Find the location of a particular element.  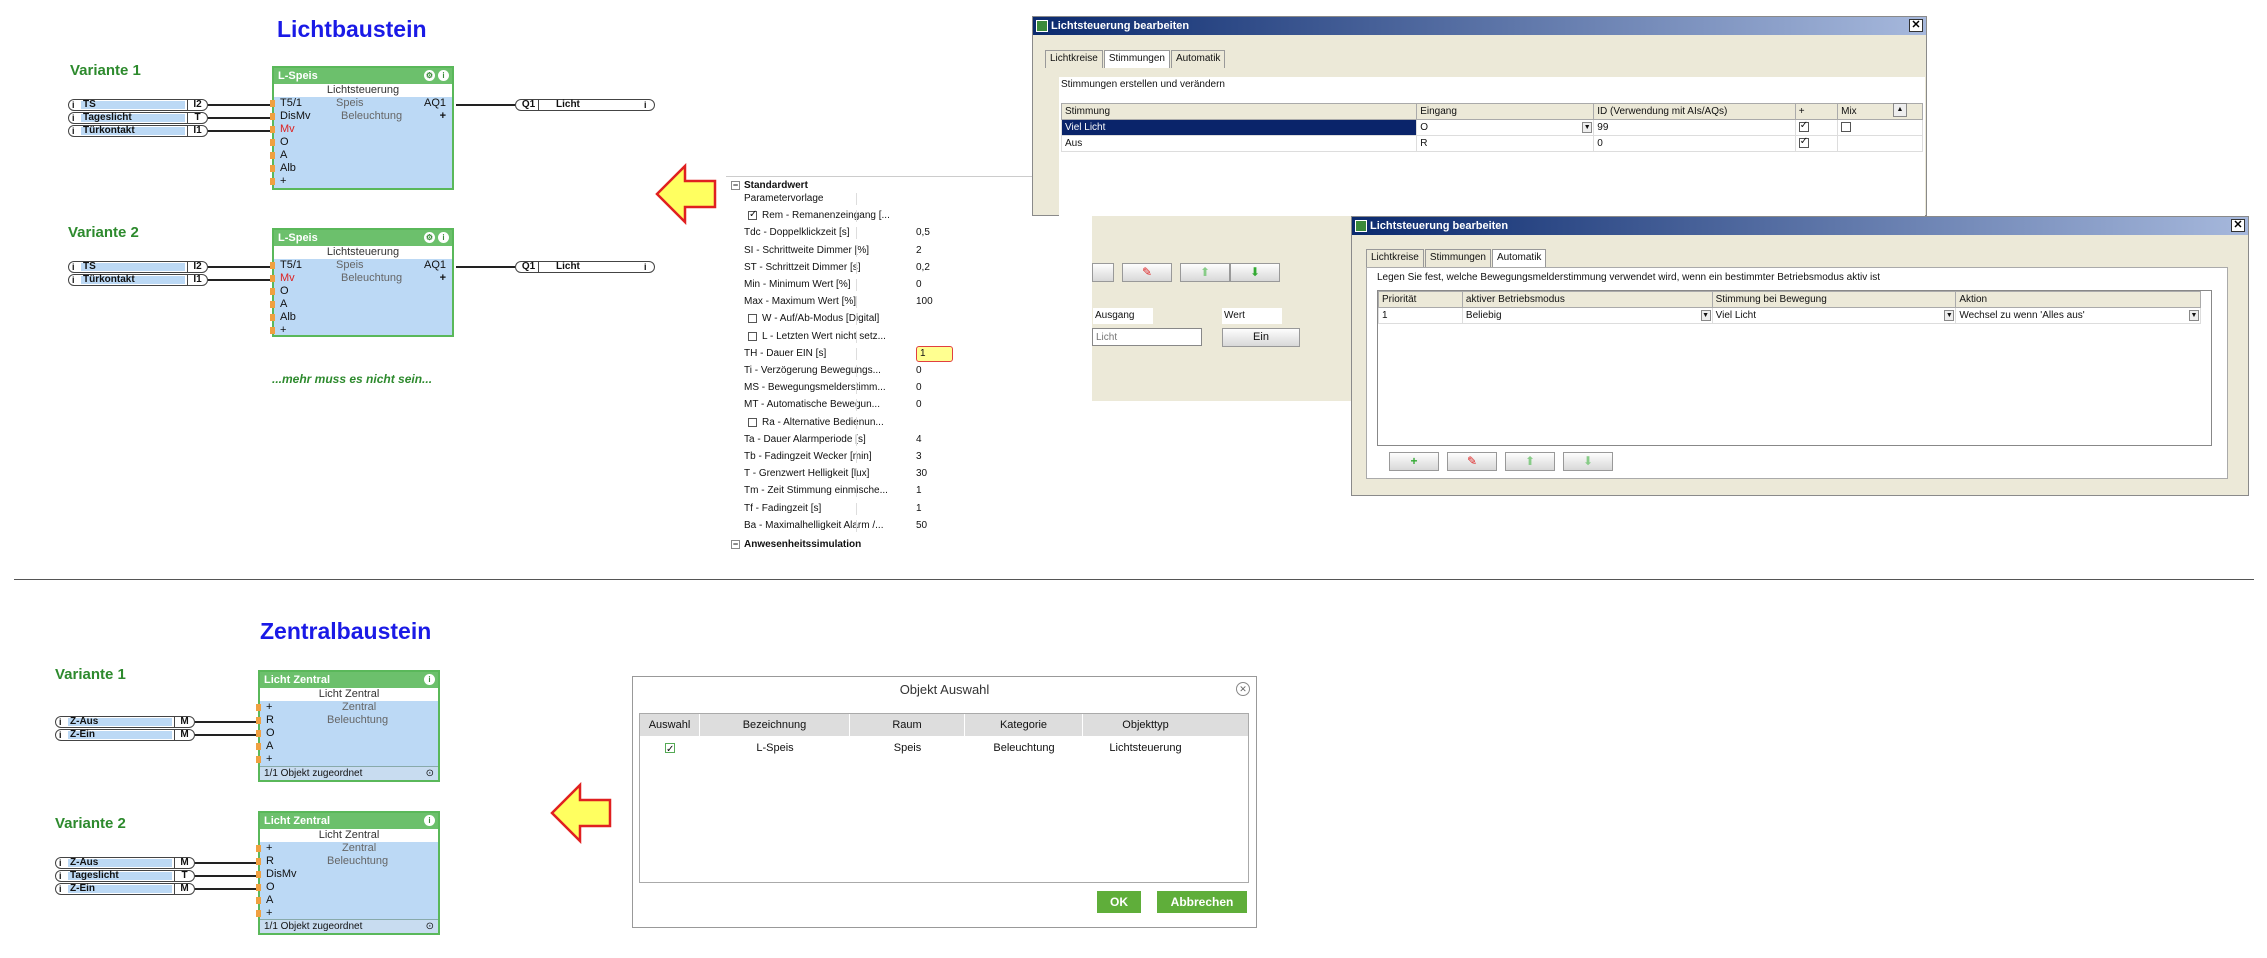

input-connector: i Tageslicht T is located at coordinates (125, 876).